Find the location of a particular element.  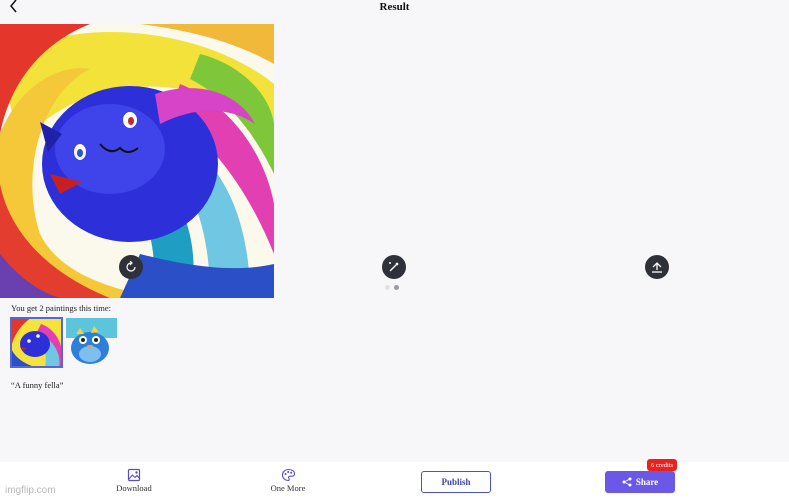

one-more-button: One More is located at coordinates (288, 480).